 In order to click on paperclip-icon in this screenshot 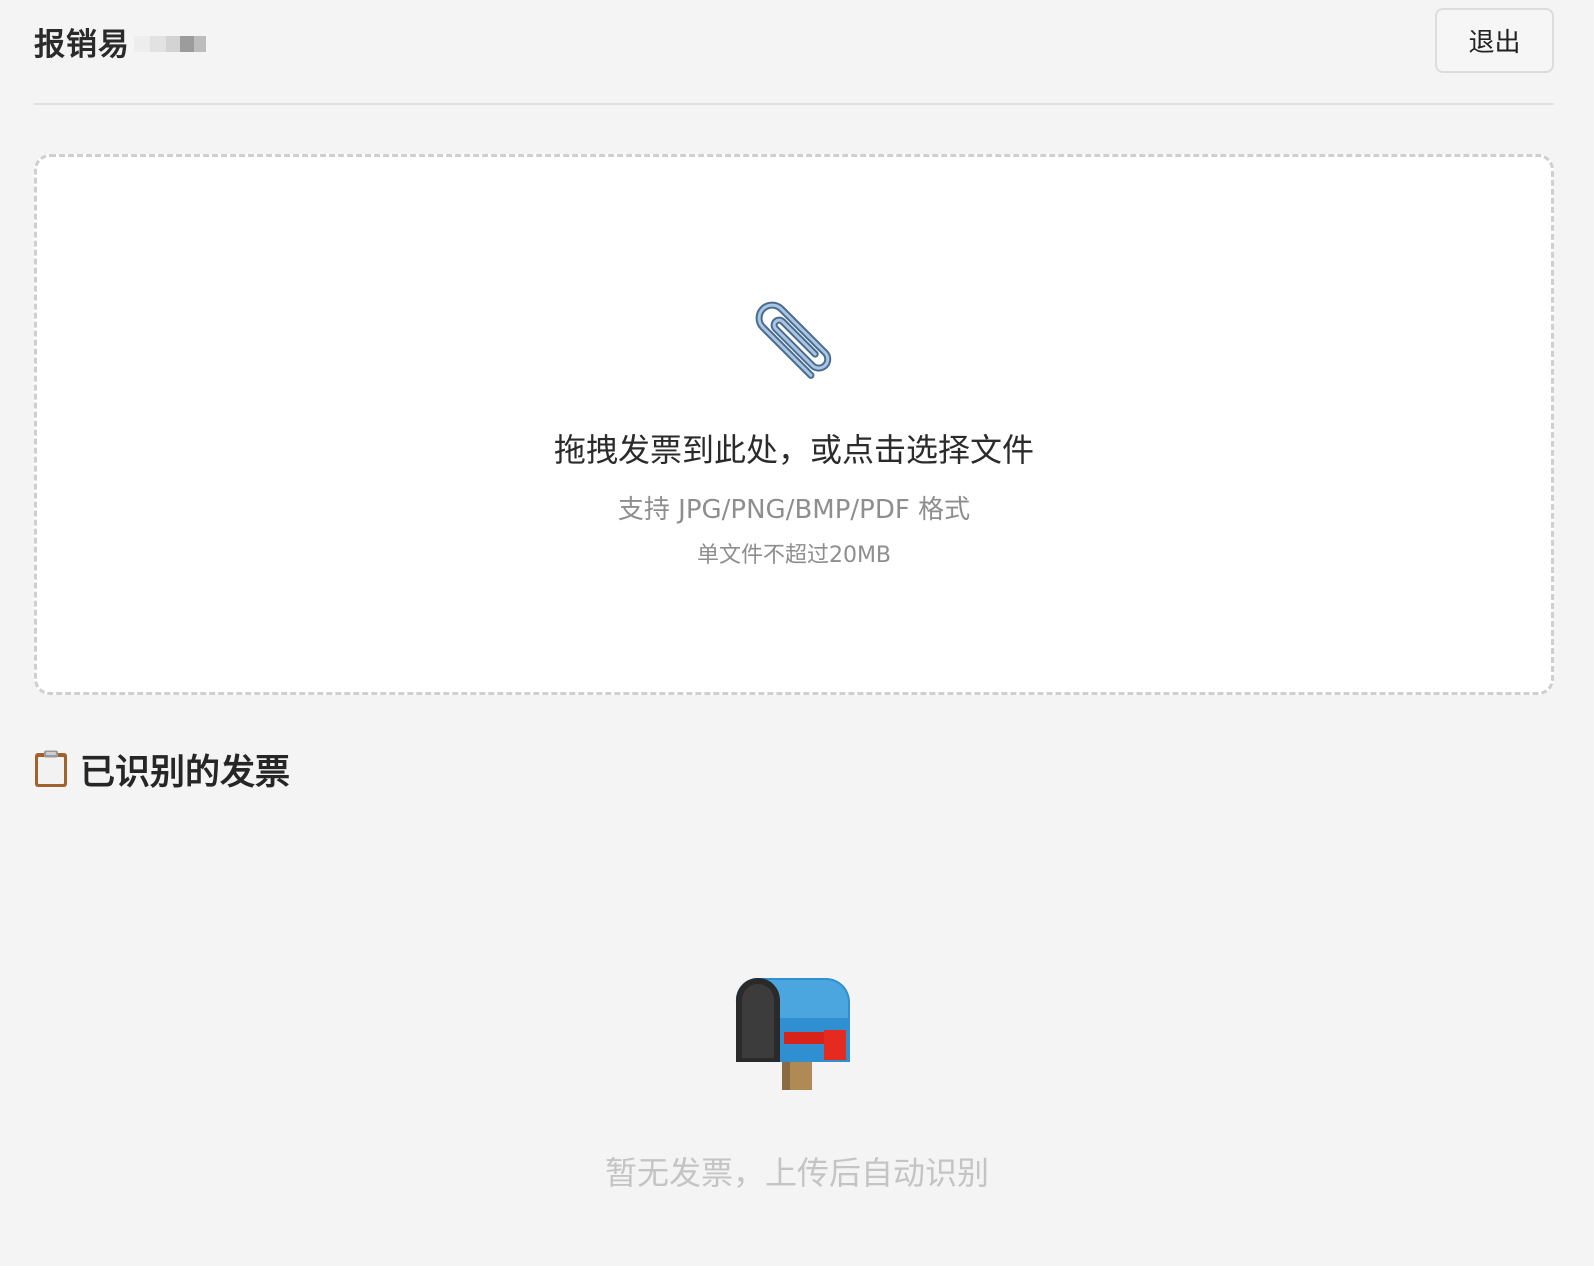, I will do `click(793, 340)`.